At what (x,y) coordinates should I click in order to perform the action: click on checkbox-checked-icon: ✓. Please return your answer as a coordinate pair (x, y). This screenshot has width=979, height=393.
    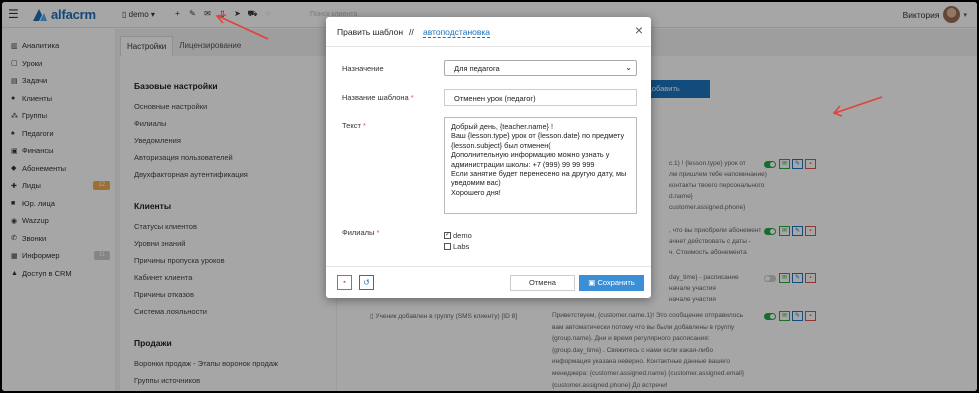
    Looking at the image, I should click on (447, 235).